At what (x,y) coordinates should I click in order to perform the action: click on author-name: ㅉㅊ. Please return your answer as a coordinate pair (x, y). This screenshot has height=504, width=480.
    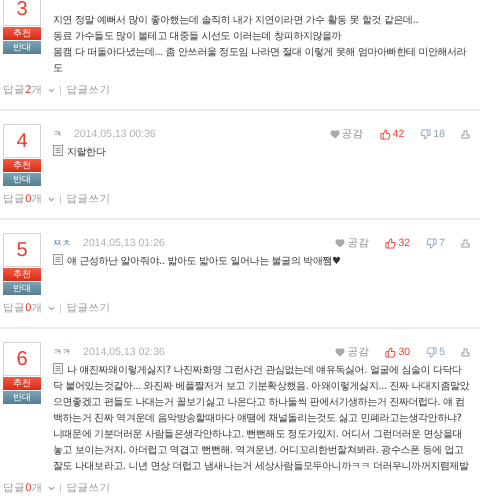
    Looking at the image, I should click on (62, 244).